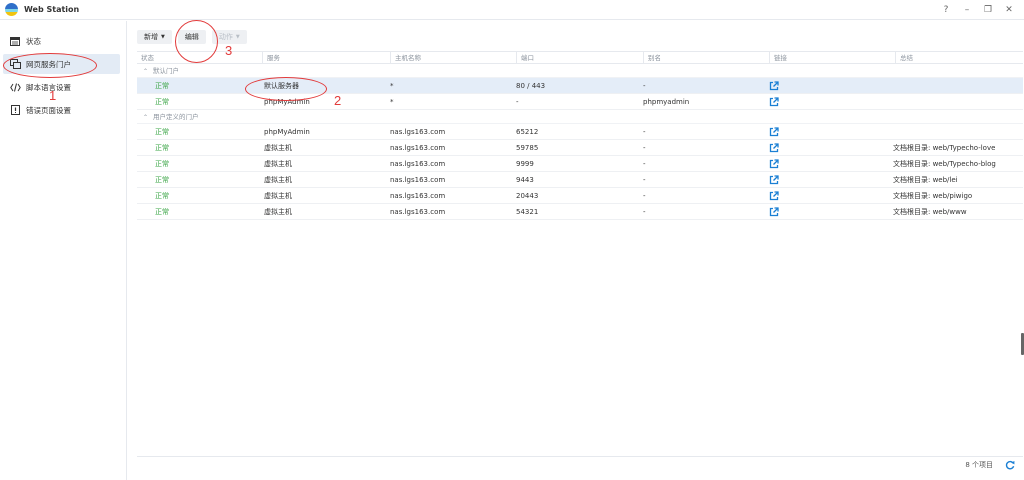 Image resolution: width=1024 pixels, height=480 pixels. Describe the element at coordinates (933, 196) in the screenshot. I see `summary-cell: 文档根目录: web/piwigo` at that location.